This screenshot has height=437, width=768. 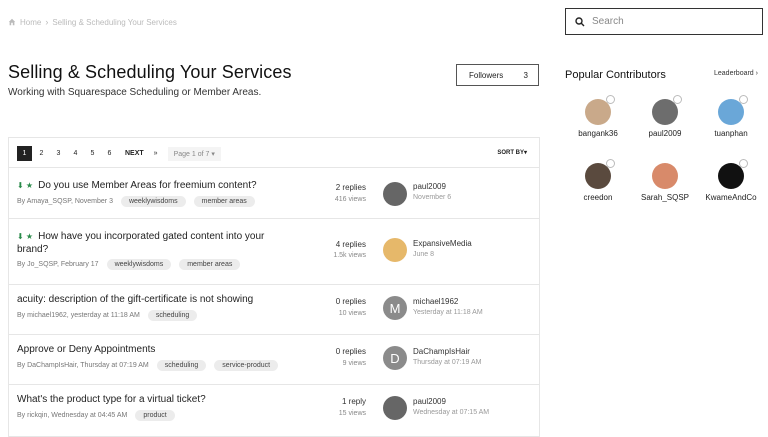 What do you see at coordinates (451, 412) in the screenshot?
I see `last-post-date: Wednesday at 07:15 AM` at bounding box center [451, 412].